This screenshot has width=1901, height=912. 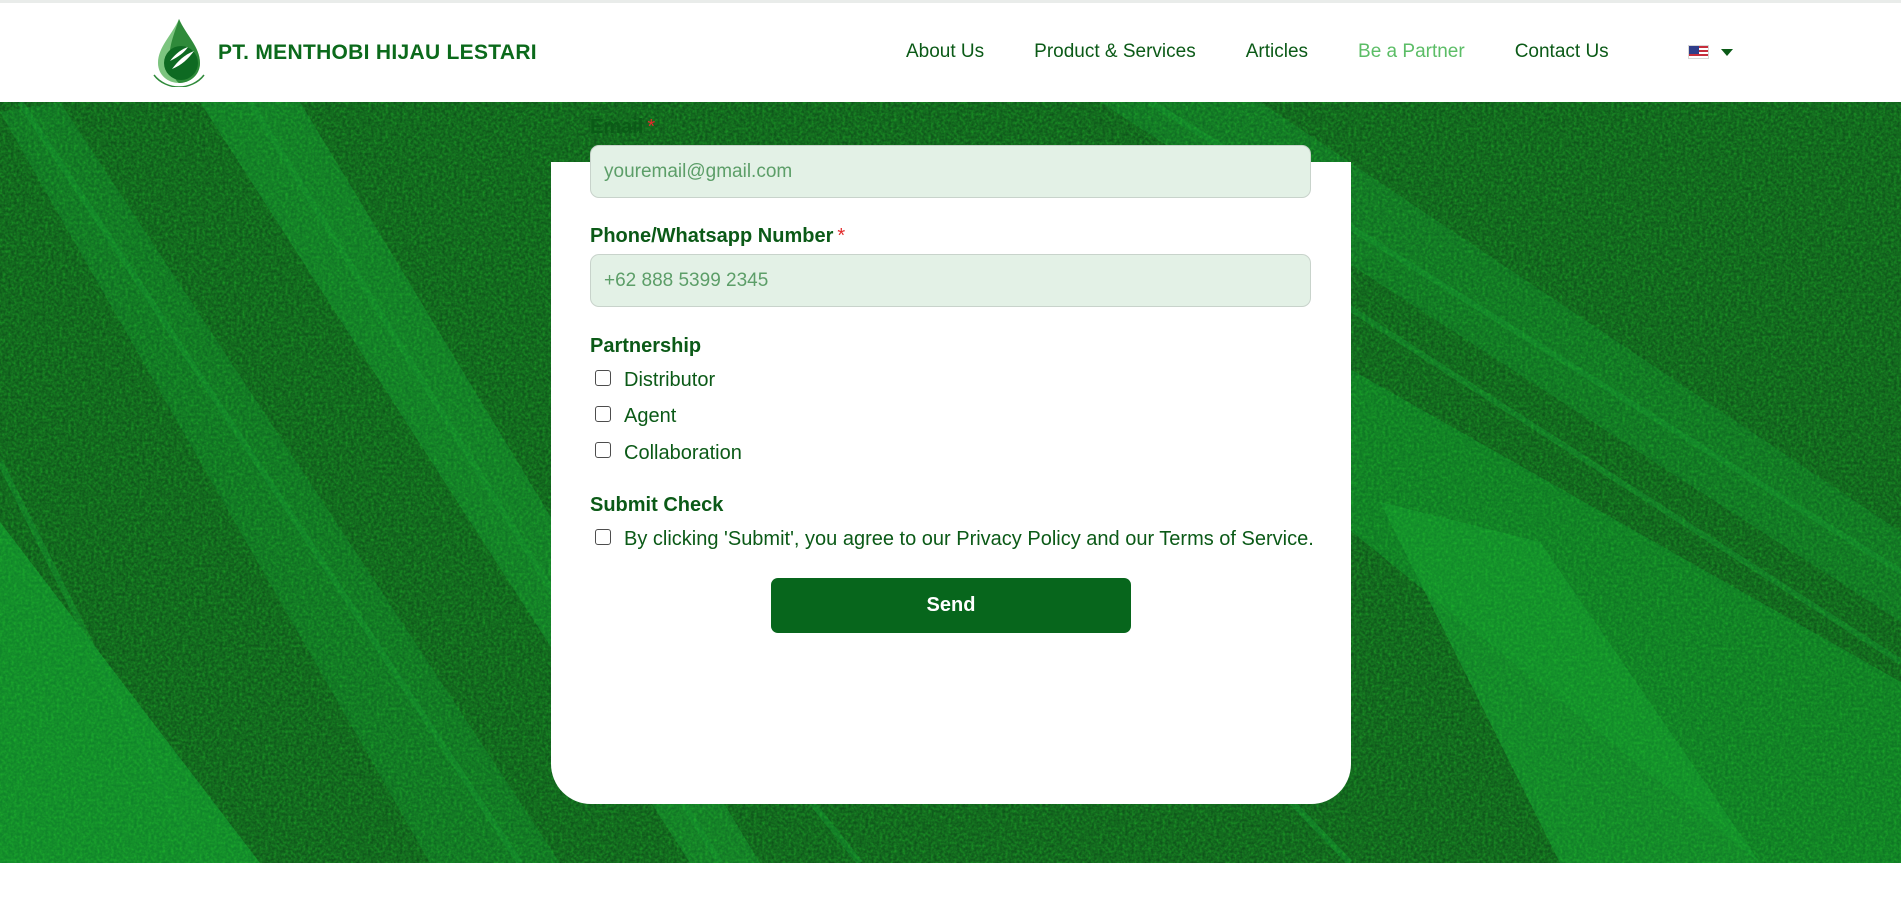 I want to click on email-label: Email *, so click(x=623, y=127).